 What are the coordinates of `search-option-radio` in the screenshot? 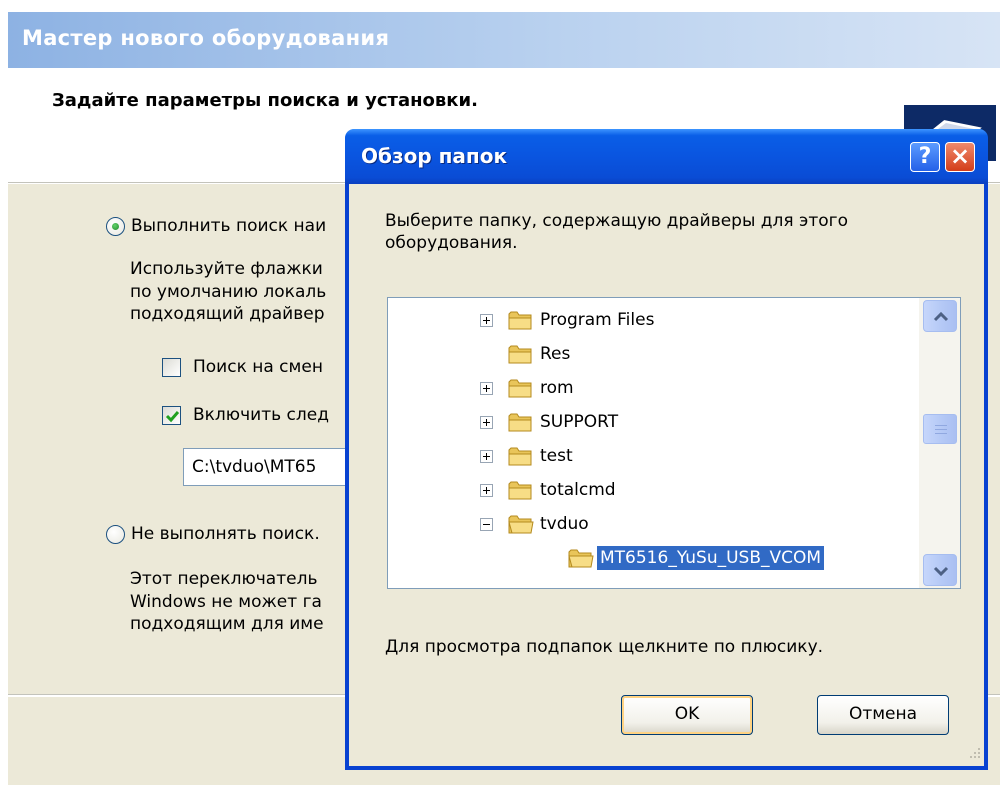 It's located at (115, 226).